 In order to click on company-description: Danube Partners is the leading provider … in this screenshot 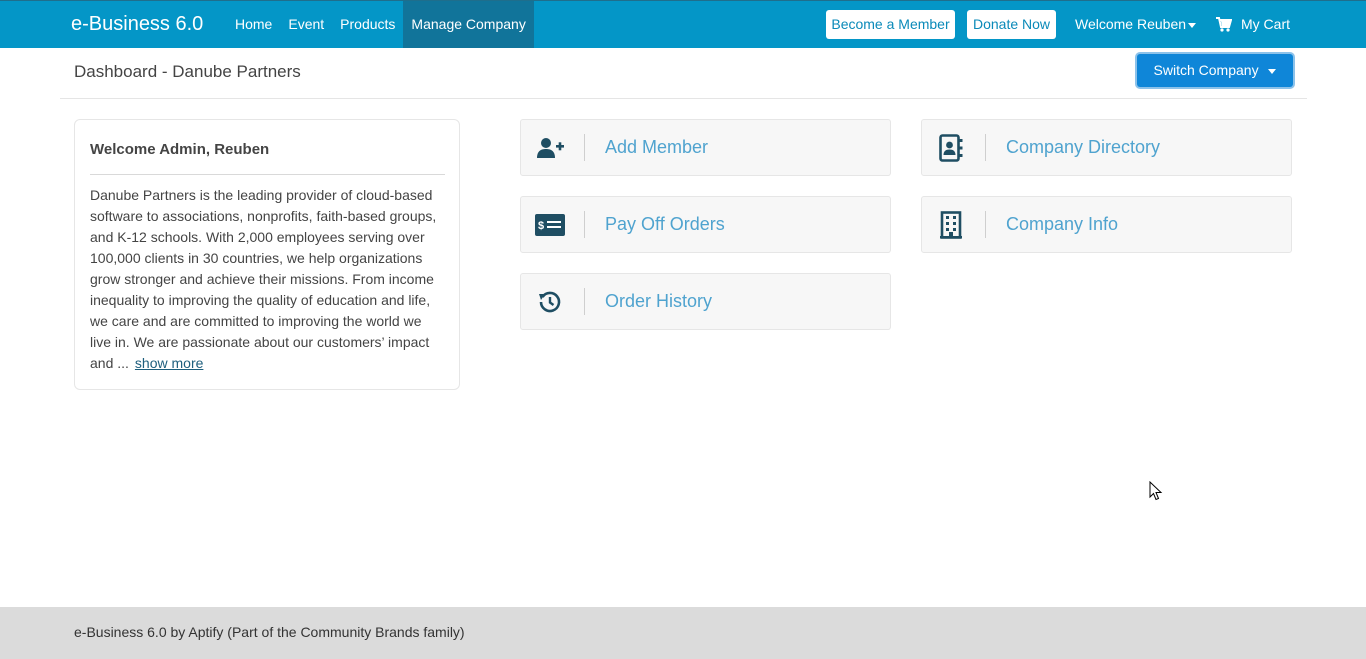, I will do `click(267, 279)`.